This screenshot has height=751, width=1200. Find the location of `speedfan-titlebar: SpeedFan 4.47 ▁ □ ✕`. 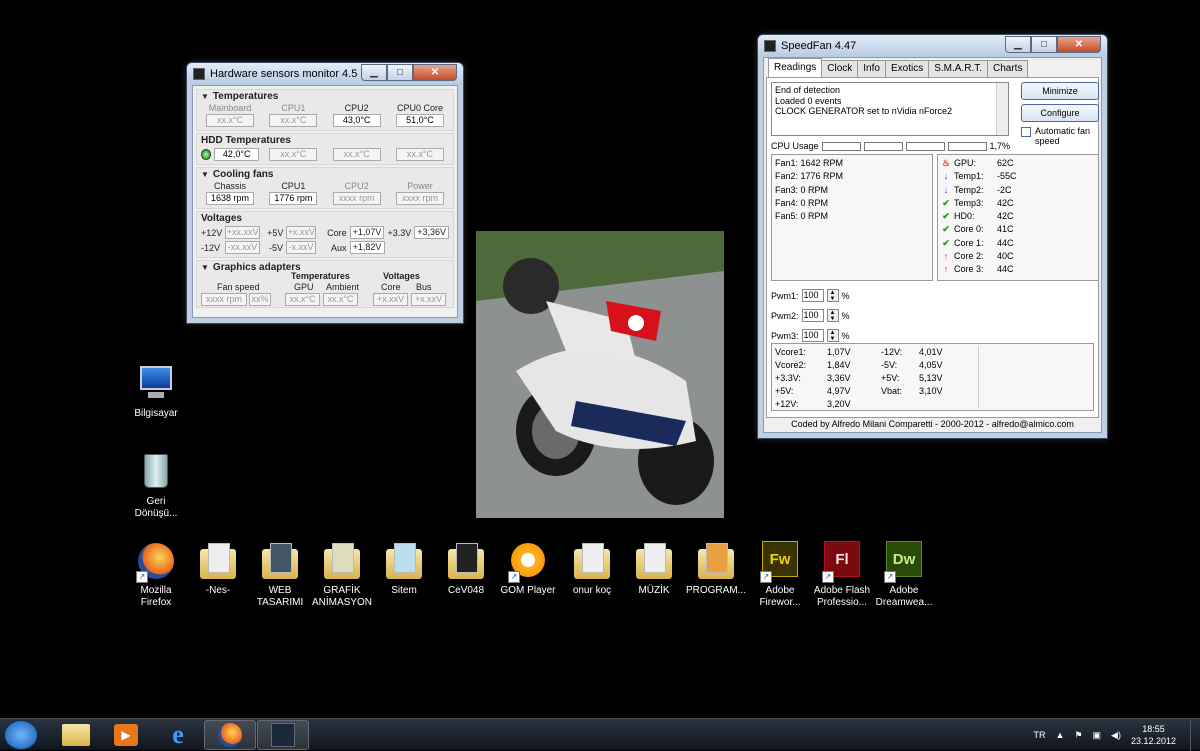

speedfan-titlebar: SpeedFan 4.47 ▁ □ ✕ is located at coordinates (932, 46).